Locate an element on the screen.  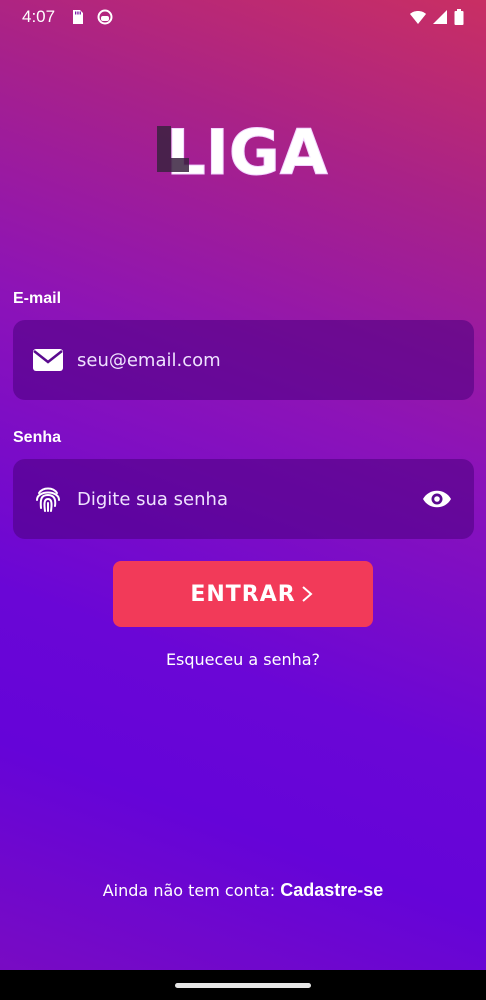
navigation-bar is located at coordinates (243, 985).